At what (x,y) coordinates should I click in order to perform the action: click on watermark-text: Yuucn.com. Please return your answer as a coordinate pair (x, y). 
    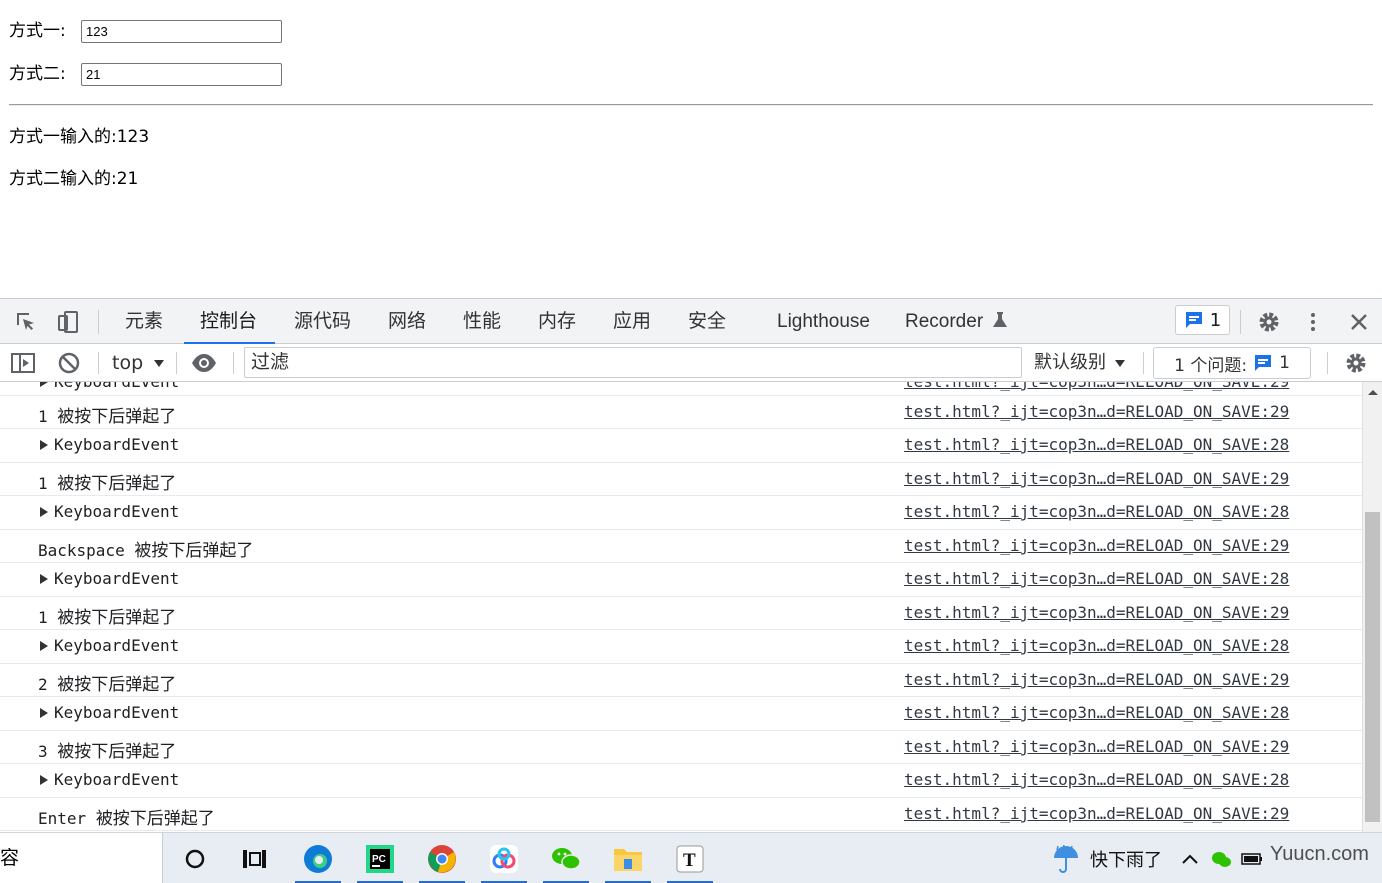
    Looking at the image, I should click on (1319, 854).